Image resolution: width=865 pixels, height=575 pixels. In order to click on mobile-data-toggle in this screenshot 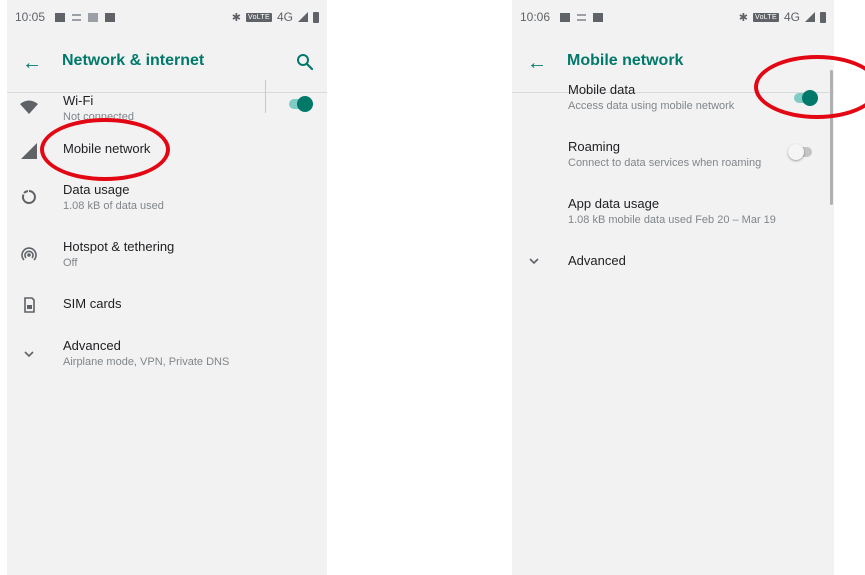, I will do `click(805, 98)`.